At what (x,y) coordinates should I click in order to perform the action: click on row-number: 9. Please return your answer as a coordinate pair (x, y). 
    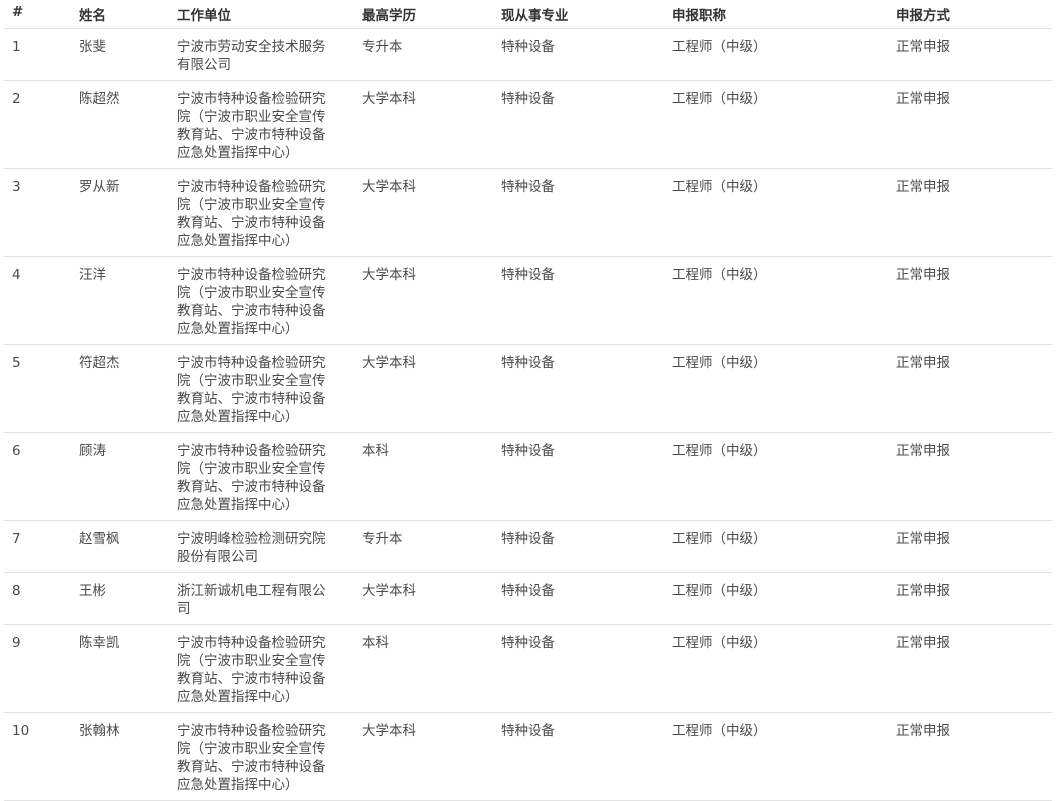
    Looking at the image, I should click on (16, 643).